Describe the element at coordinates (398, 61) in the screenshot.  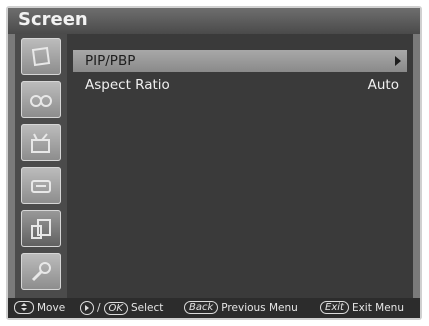
I see `submenu-arrow-icon` at that location.